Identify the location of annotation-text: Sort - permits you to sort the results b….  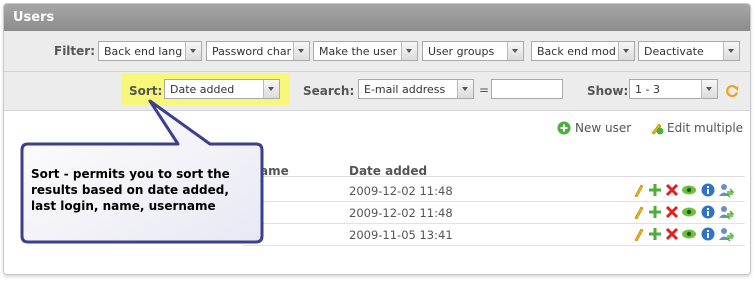
(130, 190).